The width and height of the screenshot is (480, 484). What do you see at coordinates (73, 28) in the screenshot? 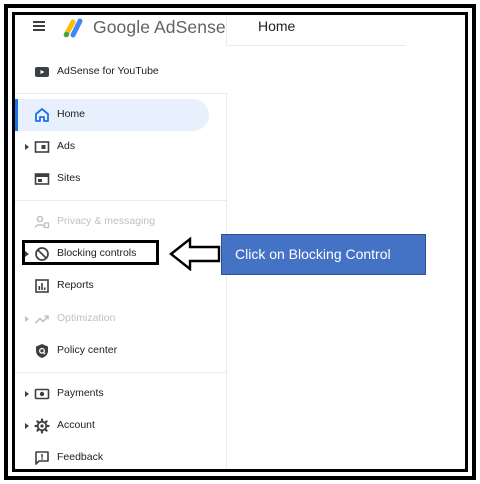
I see `adsense-logo-icon` at bounding box center [73, 28].